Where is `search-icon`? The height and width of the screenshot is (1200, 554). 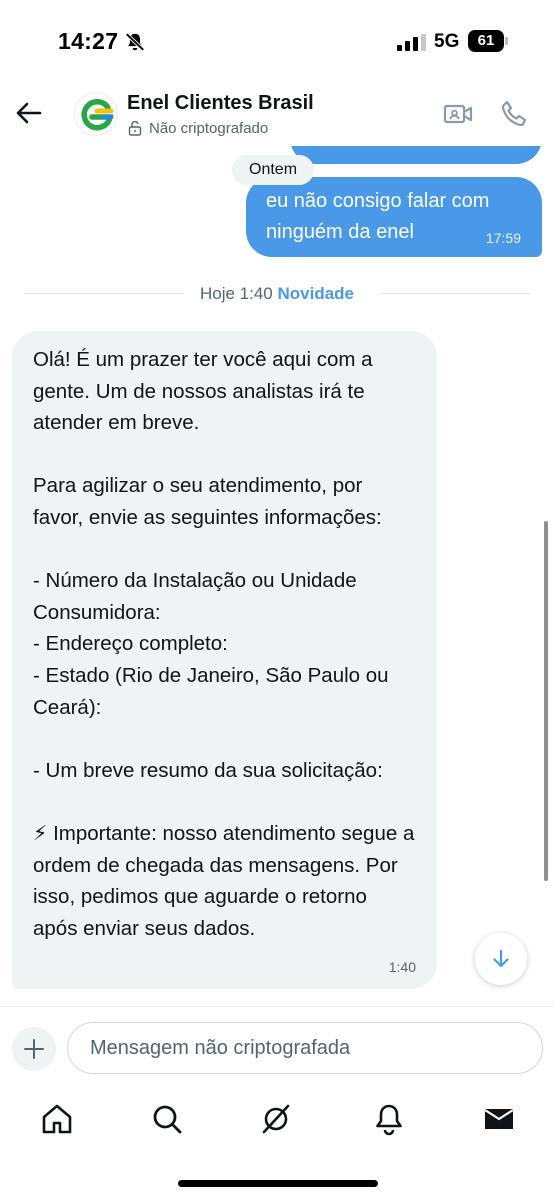
search-icon is located at coordinates (167, 1119).